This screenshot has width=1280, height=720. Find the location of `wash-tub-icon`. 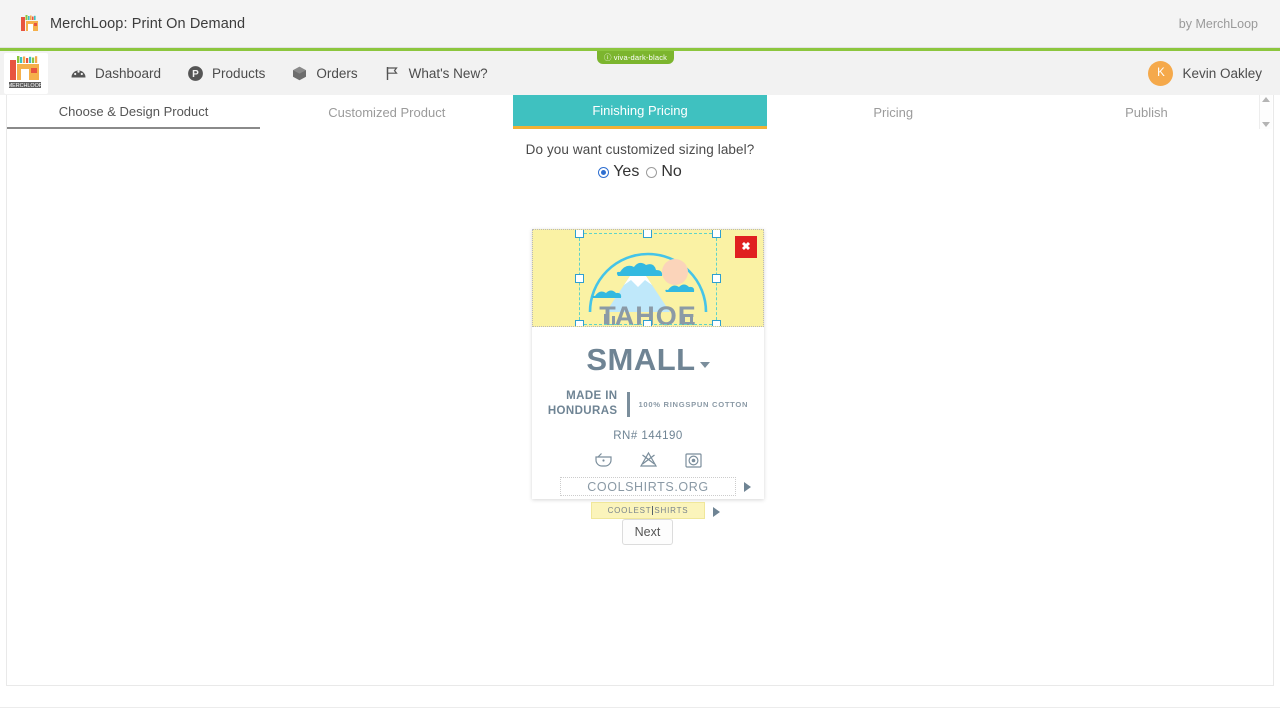

wash-tub-icon is located at coordinates (603, 460).